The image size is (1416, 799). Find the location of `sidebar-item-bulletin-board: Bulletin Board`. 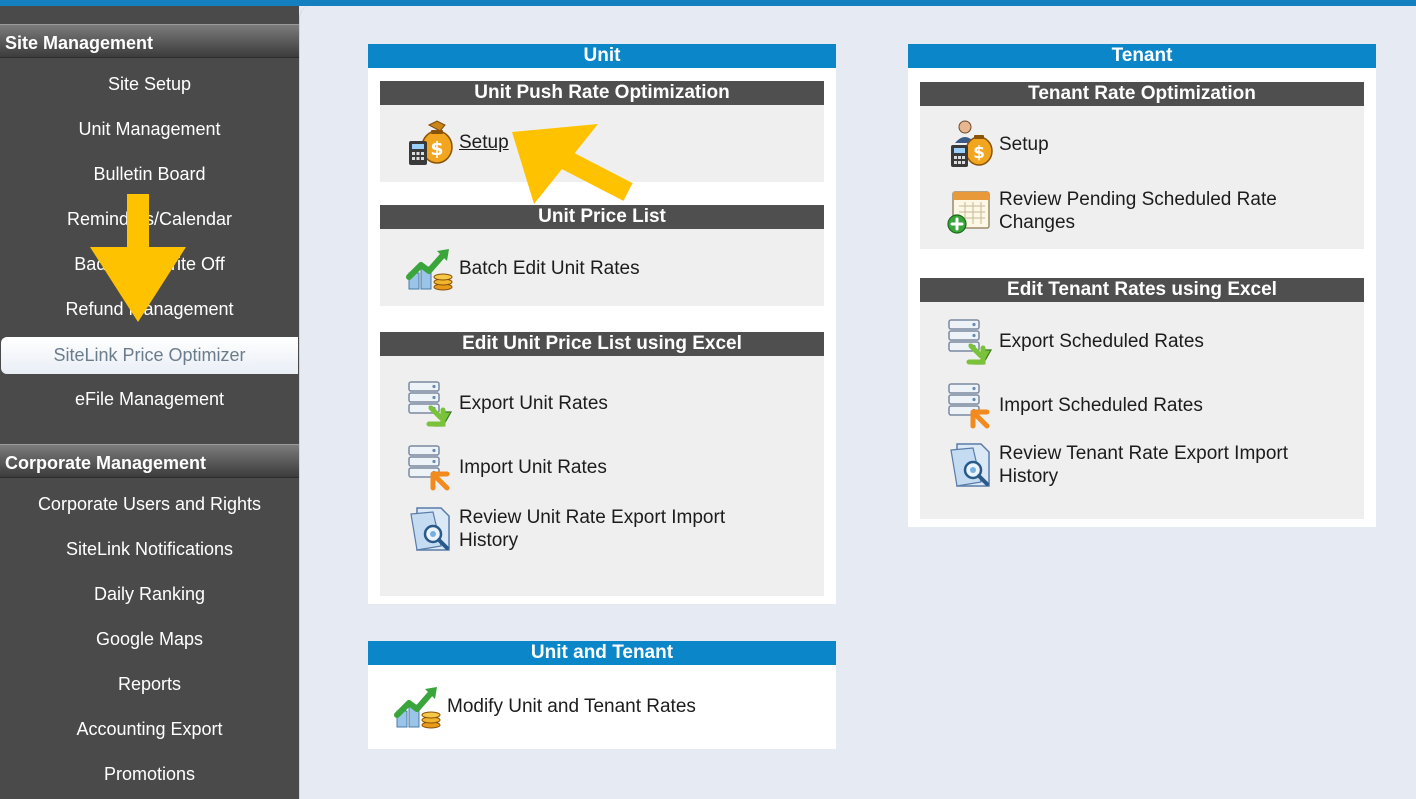

sidebar-item-bulletin-board: Bulletin Board is located at coordinates (149, 174).